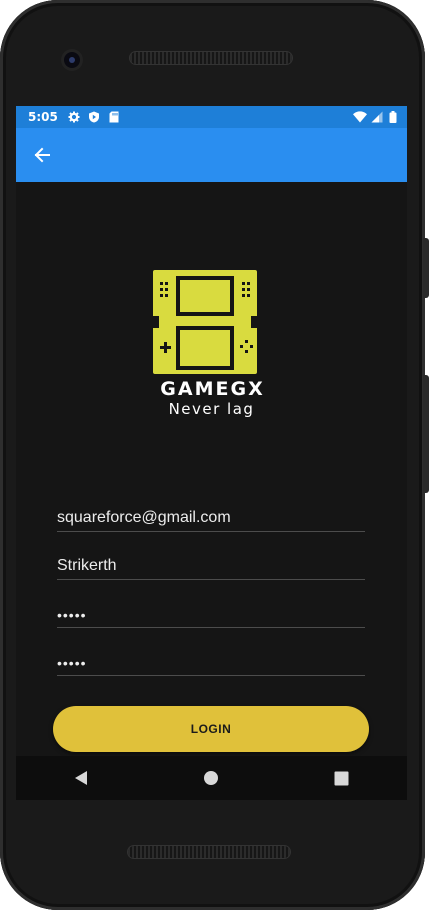 The image size is (431, 916). I want to click on bottom-speaker, so click(209, 852).